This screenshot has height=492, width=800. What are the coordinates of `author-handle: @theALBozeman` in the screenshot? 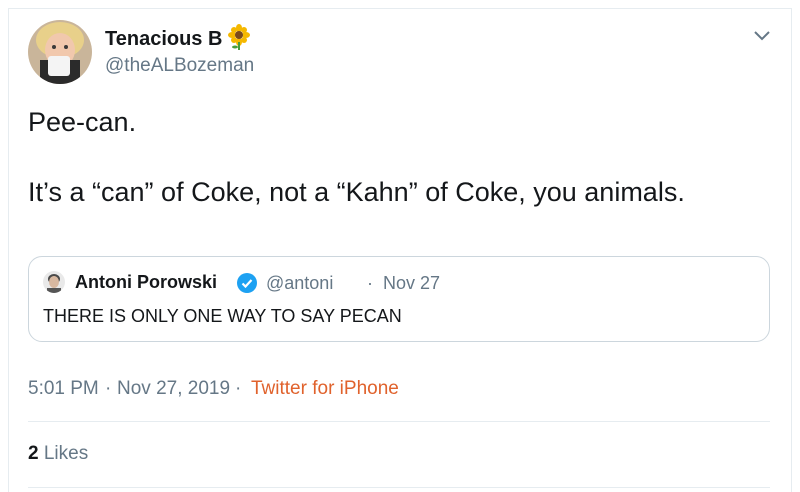 It's located at (179, 66).